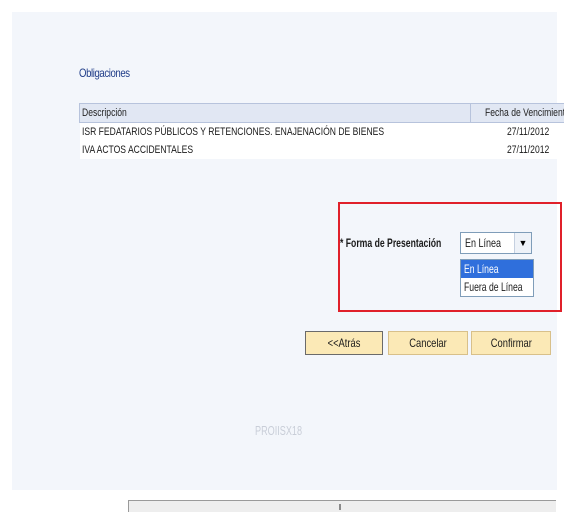 This screenshot has width=564, height=512. I want to click on confirm-button: Confirmar, so click(511, 343).